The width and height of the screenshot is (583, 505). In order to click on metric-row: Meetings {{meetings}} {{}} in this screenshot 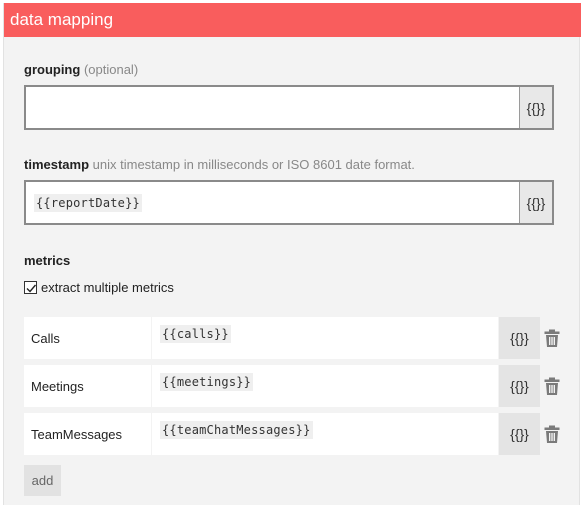, I will do `click(301, 386)`.